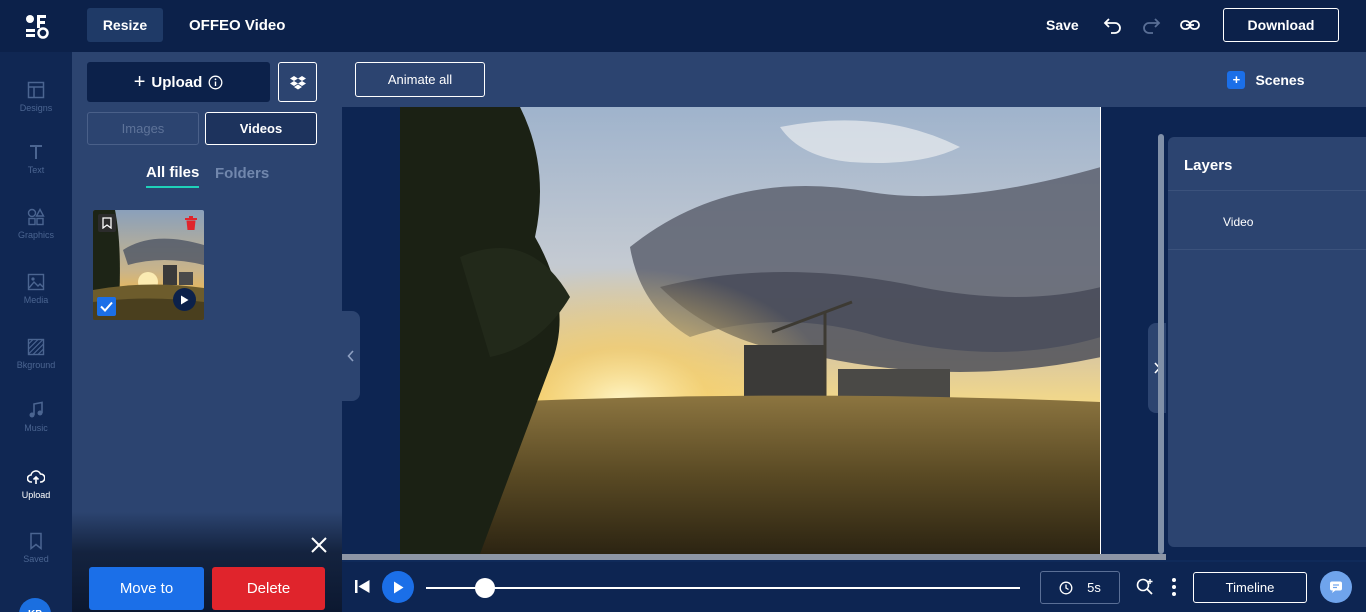  What do you see at coordinates (36, 300) in the screenshot?
I see `rail-label: Media` at bounding box center [36, 300].